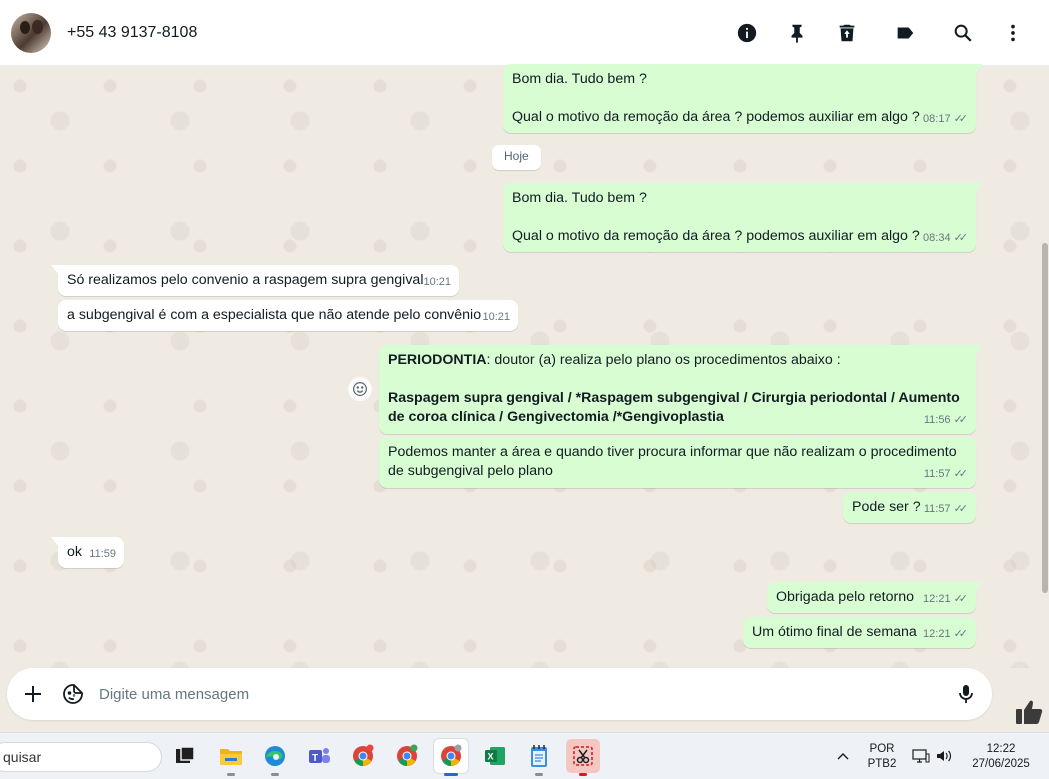 This screenshot has height=779, width=1049. I want to click on info-icon, so click(747, 33).